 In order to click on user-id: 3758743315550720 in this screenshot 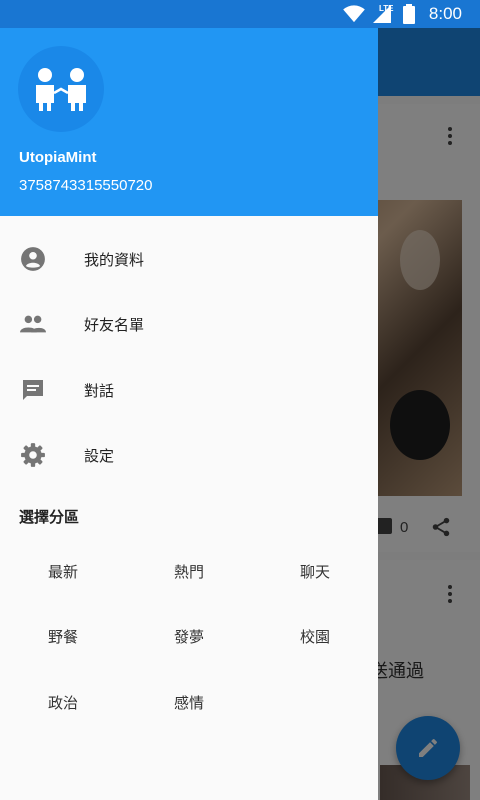, I will do `click(86, 185)`.